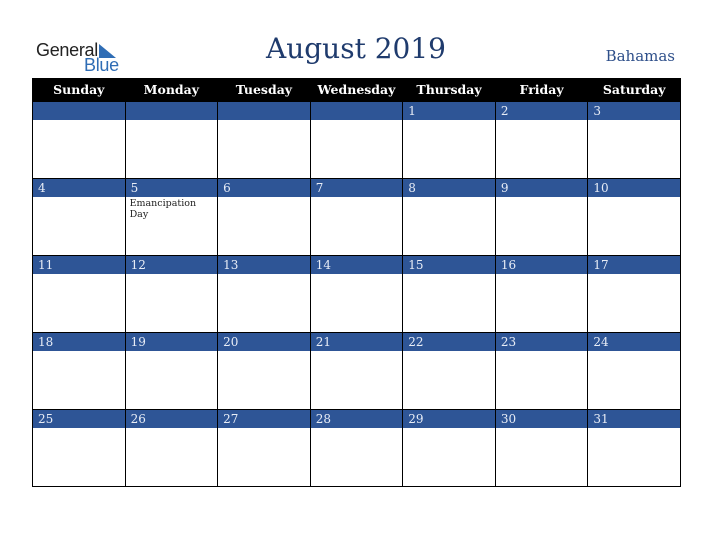  What do you see at coordinates (634, 371) in the screenshot?
I see `day-cell: 24` at bounding box center [634, 371].